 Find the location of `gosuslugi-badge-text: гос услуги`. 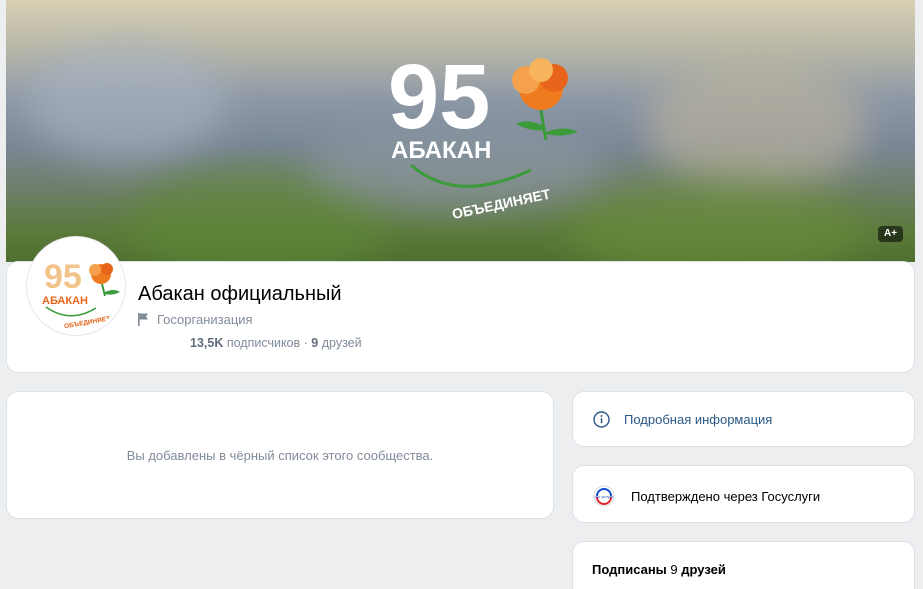

gosuslugi-badge-text: гос услуги is located at coordinates (604, 496).